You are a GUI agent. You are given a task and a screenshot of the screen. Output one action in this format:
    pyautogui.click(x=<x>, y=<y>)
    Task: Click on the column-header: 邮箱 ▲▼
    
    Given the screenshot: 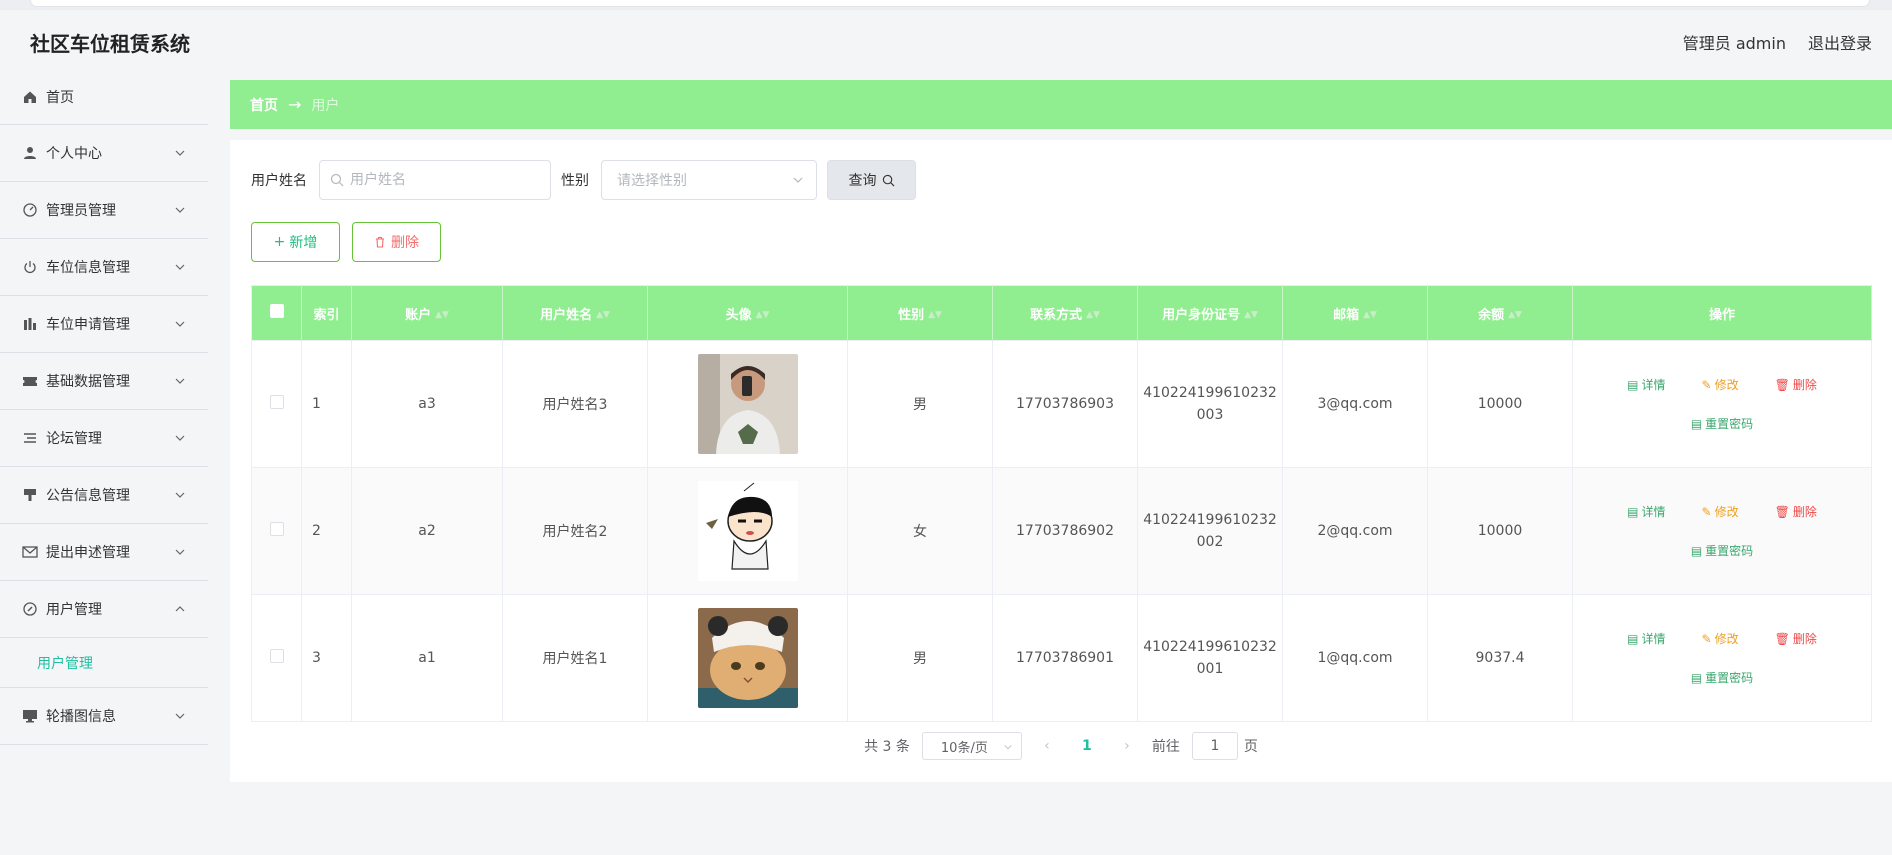 What is the action you would take?
    pyautogui.click(x=1355, y=313)
    